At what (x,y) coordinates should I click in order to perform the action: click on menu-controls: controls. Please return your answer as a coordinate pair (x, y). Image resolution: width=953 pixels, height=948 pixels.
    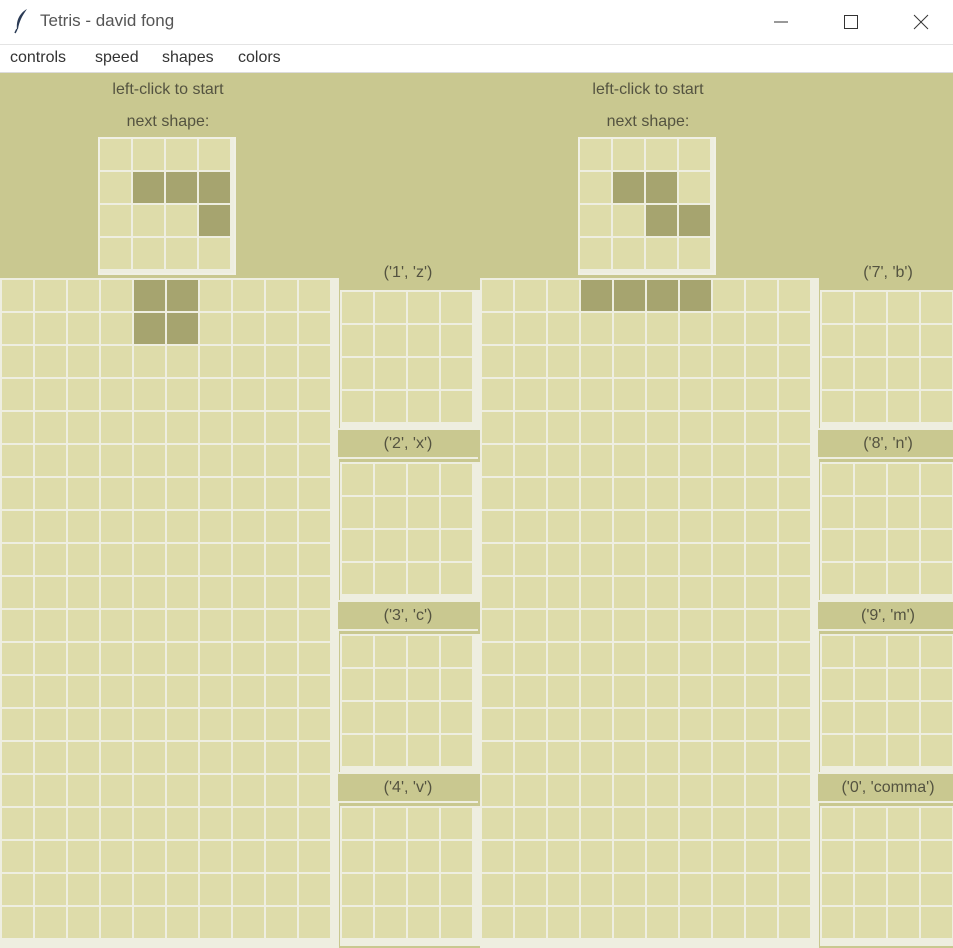
    Looking at the image, I should click on (38, 58).